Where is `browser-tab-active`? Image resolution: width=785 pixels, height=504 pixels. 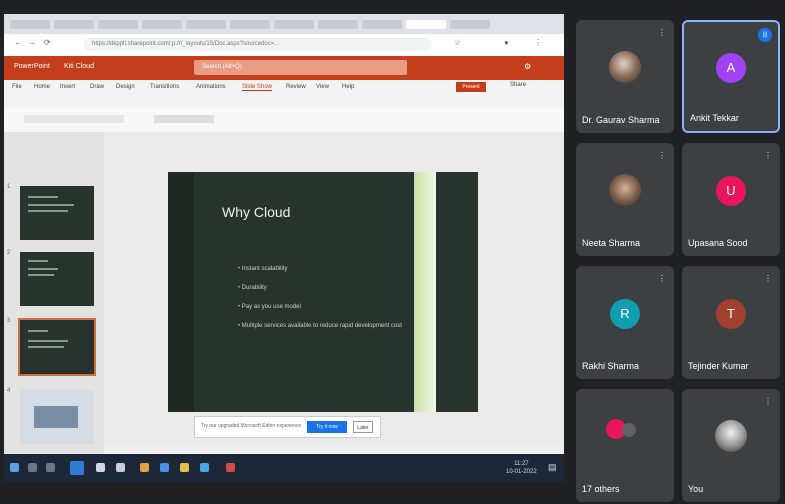
browser-tab-active is located at coordinates (426, 24).